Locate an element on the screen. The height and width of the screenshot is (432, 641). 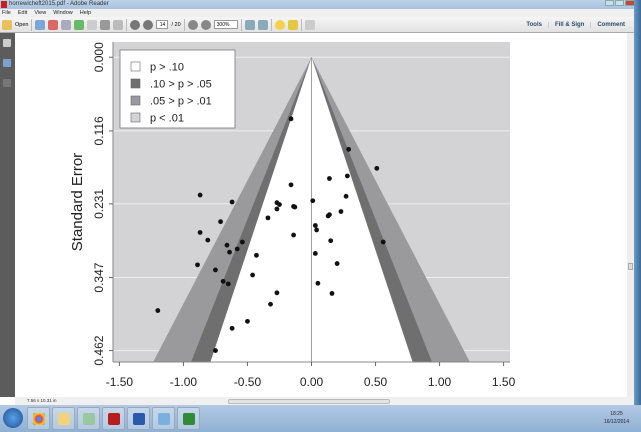
x-tick-label: -1.50 is located at coordinates (120, 382).